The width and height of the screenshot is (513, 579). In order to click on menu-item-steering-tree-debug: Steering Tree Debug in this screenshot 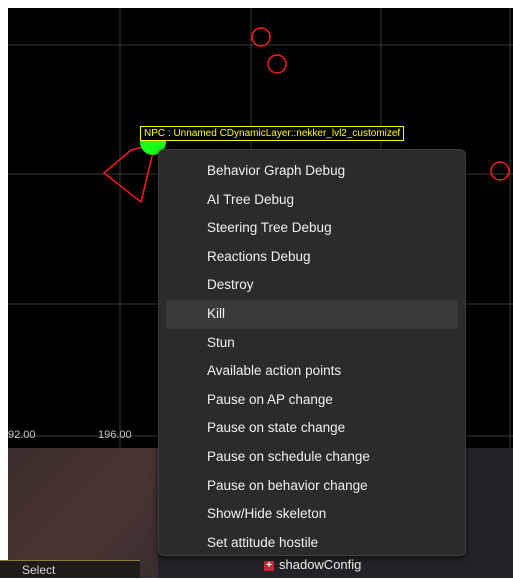, I will do `click(312, 228)`.